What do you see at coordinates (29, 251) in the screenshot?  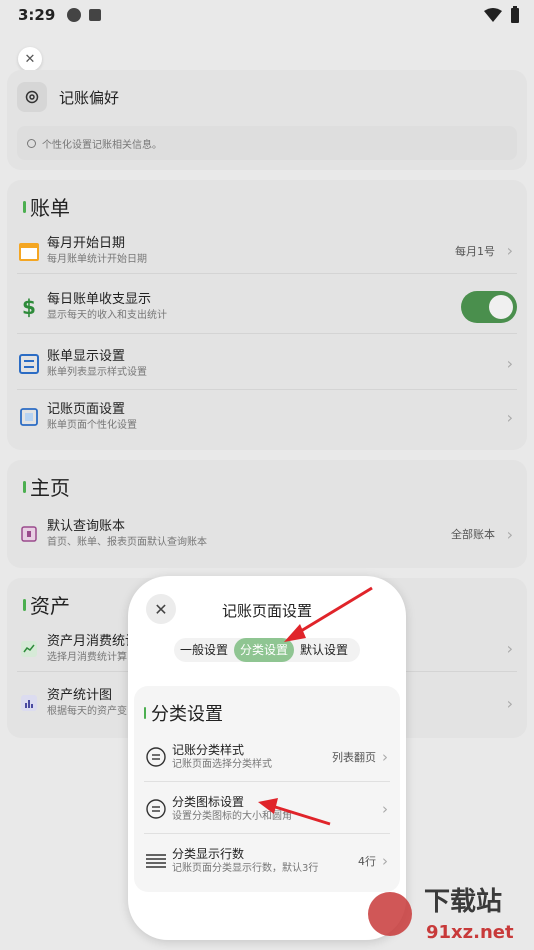 I see `calendar-icon` at bounding box center [29, 251].